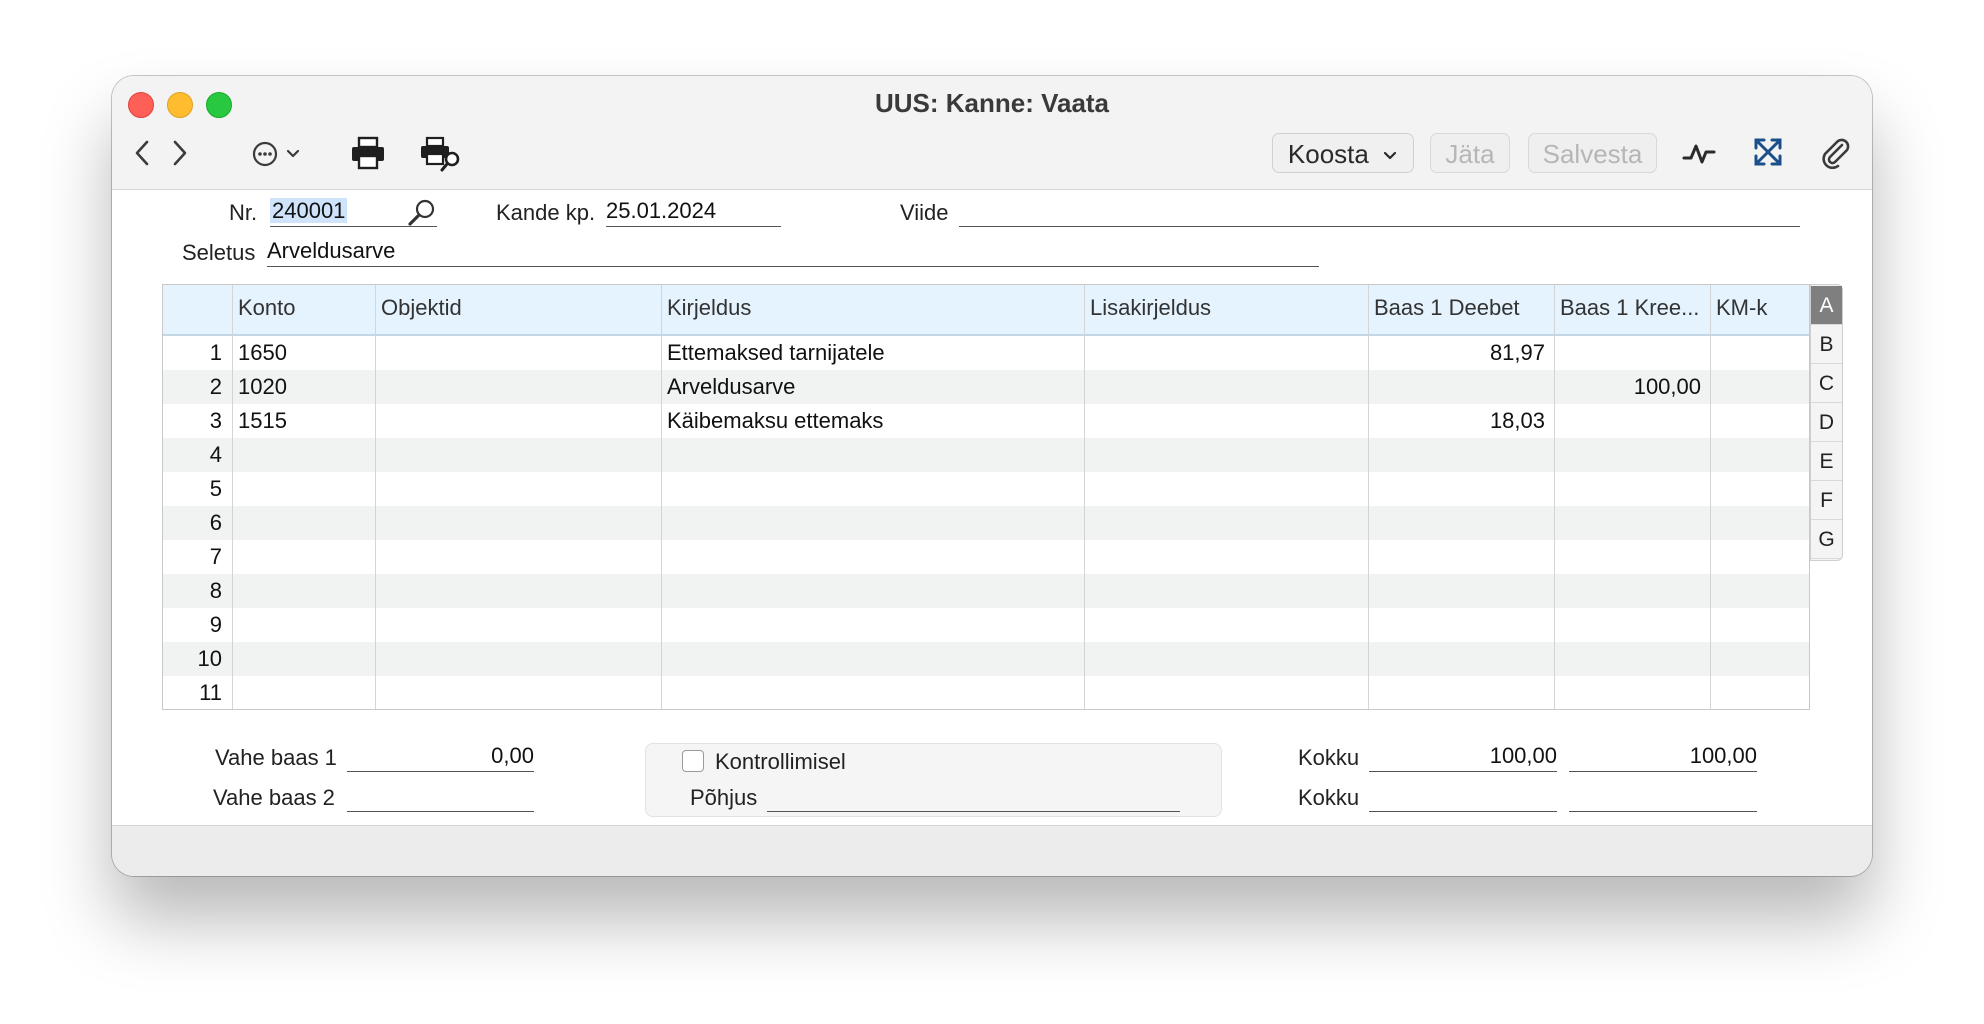 This screenshot has height=1024, width=1984. Describe the element at coordinates (421, 213) in the screenshot. I see `search-icon` at that location.